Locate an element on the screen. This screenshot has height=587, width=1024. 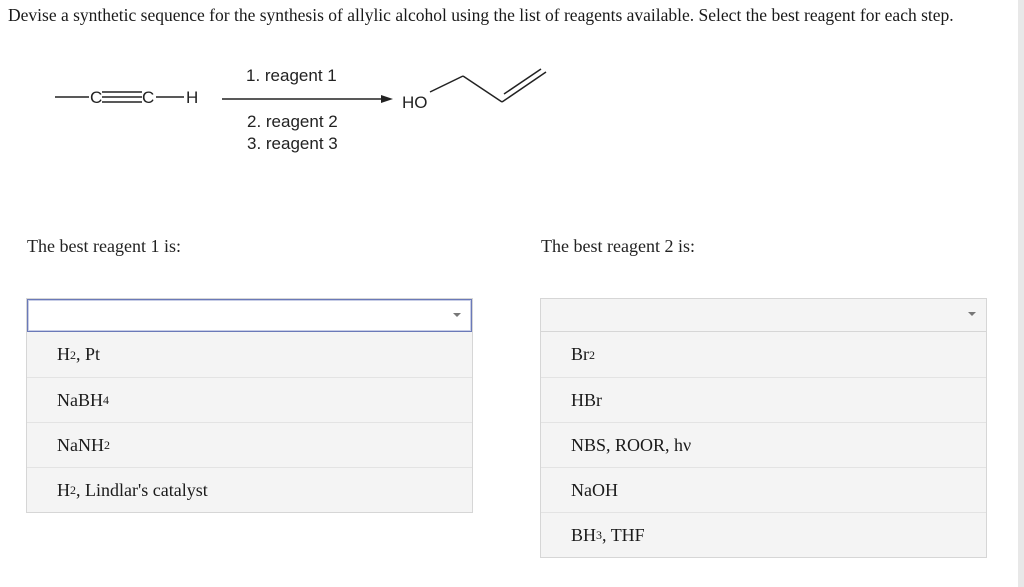
reagent1-option: NaNH 2 is located at coordinates (249, 444).